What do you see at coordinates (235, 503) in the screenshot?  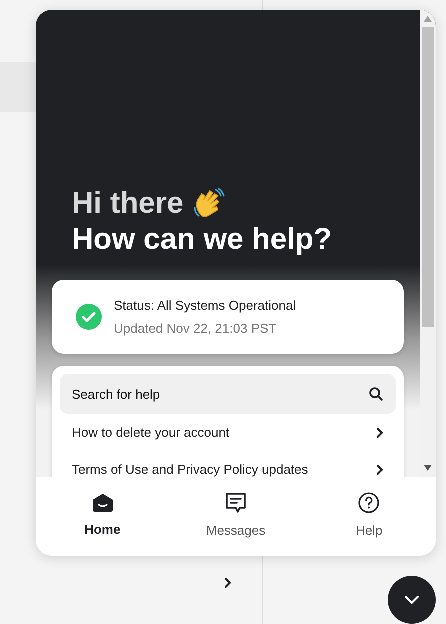 I see `chat-icon` at bounding box center [235, 503].